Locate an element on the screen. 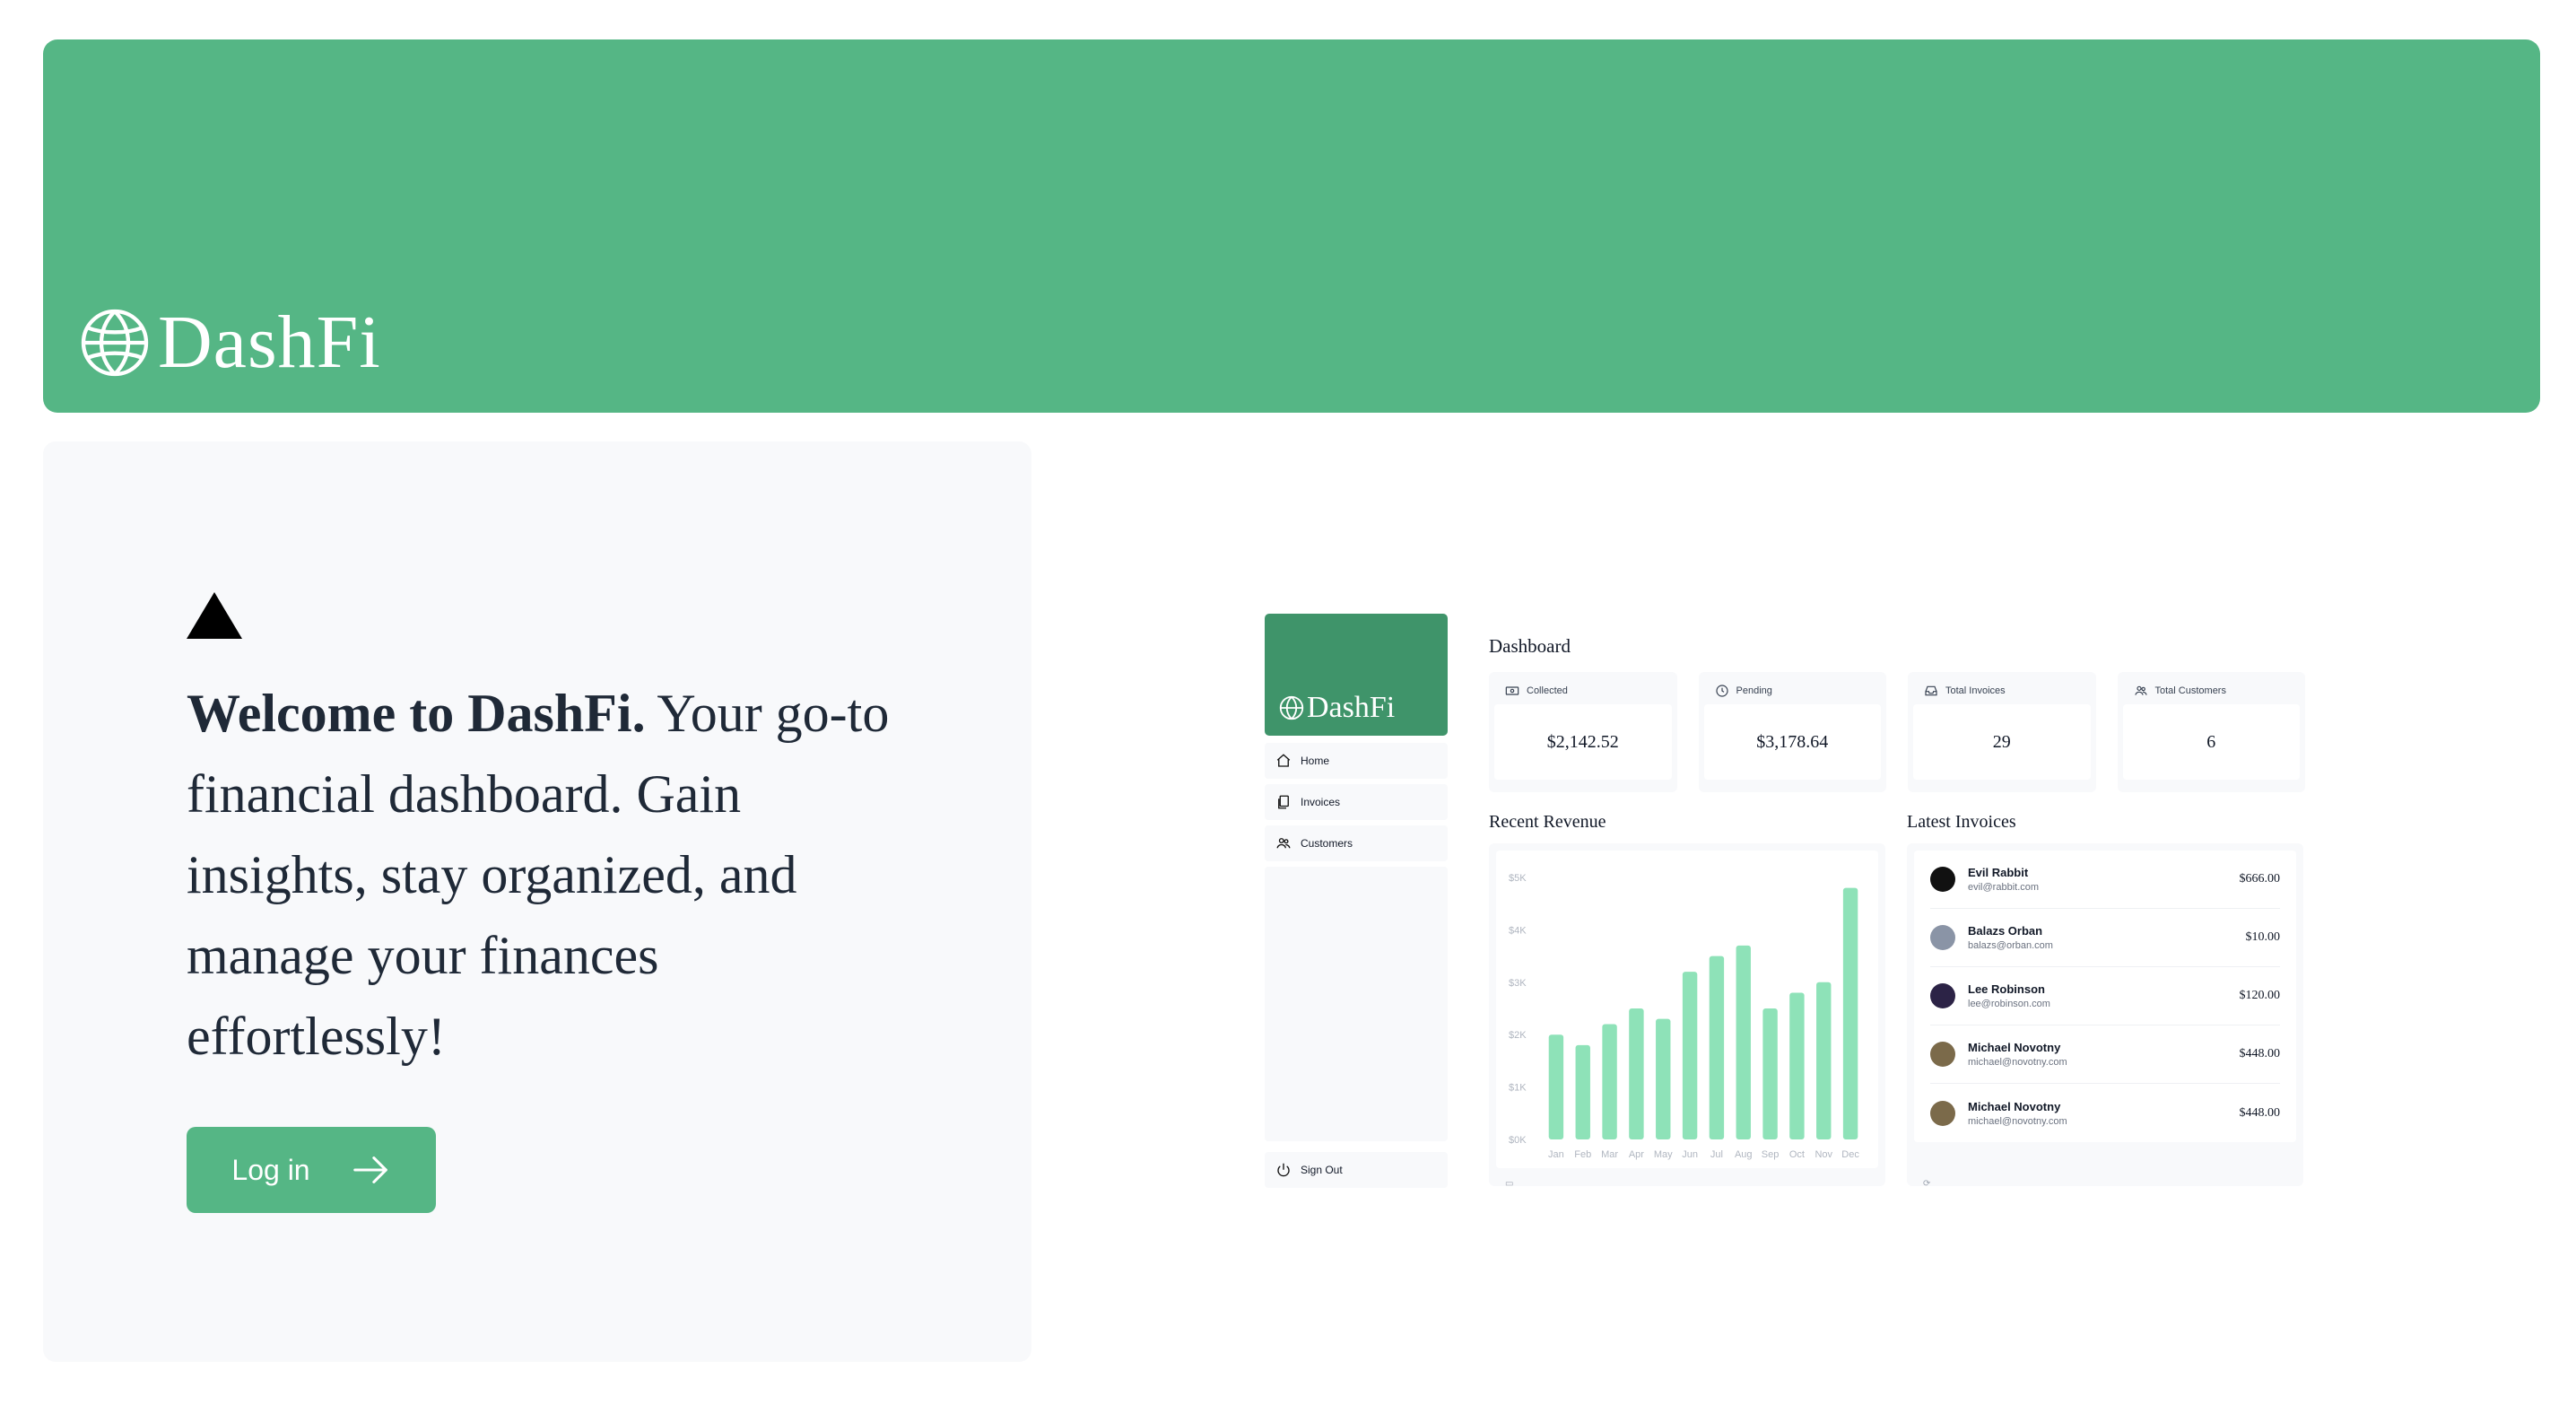 The width and height of the screenshot is (2576, 1405). stat-card-pending: Pending $3,178.64 is located at coordinates (1792, 732).